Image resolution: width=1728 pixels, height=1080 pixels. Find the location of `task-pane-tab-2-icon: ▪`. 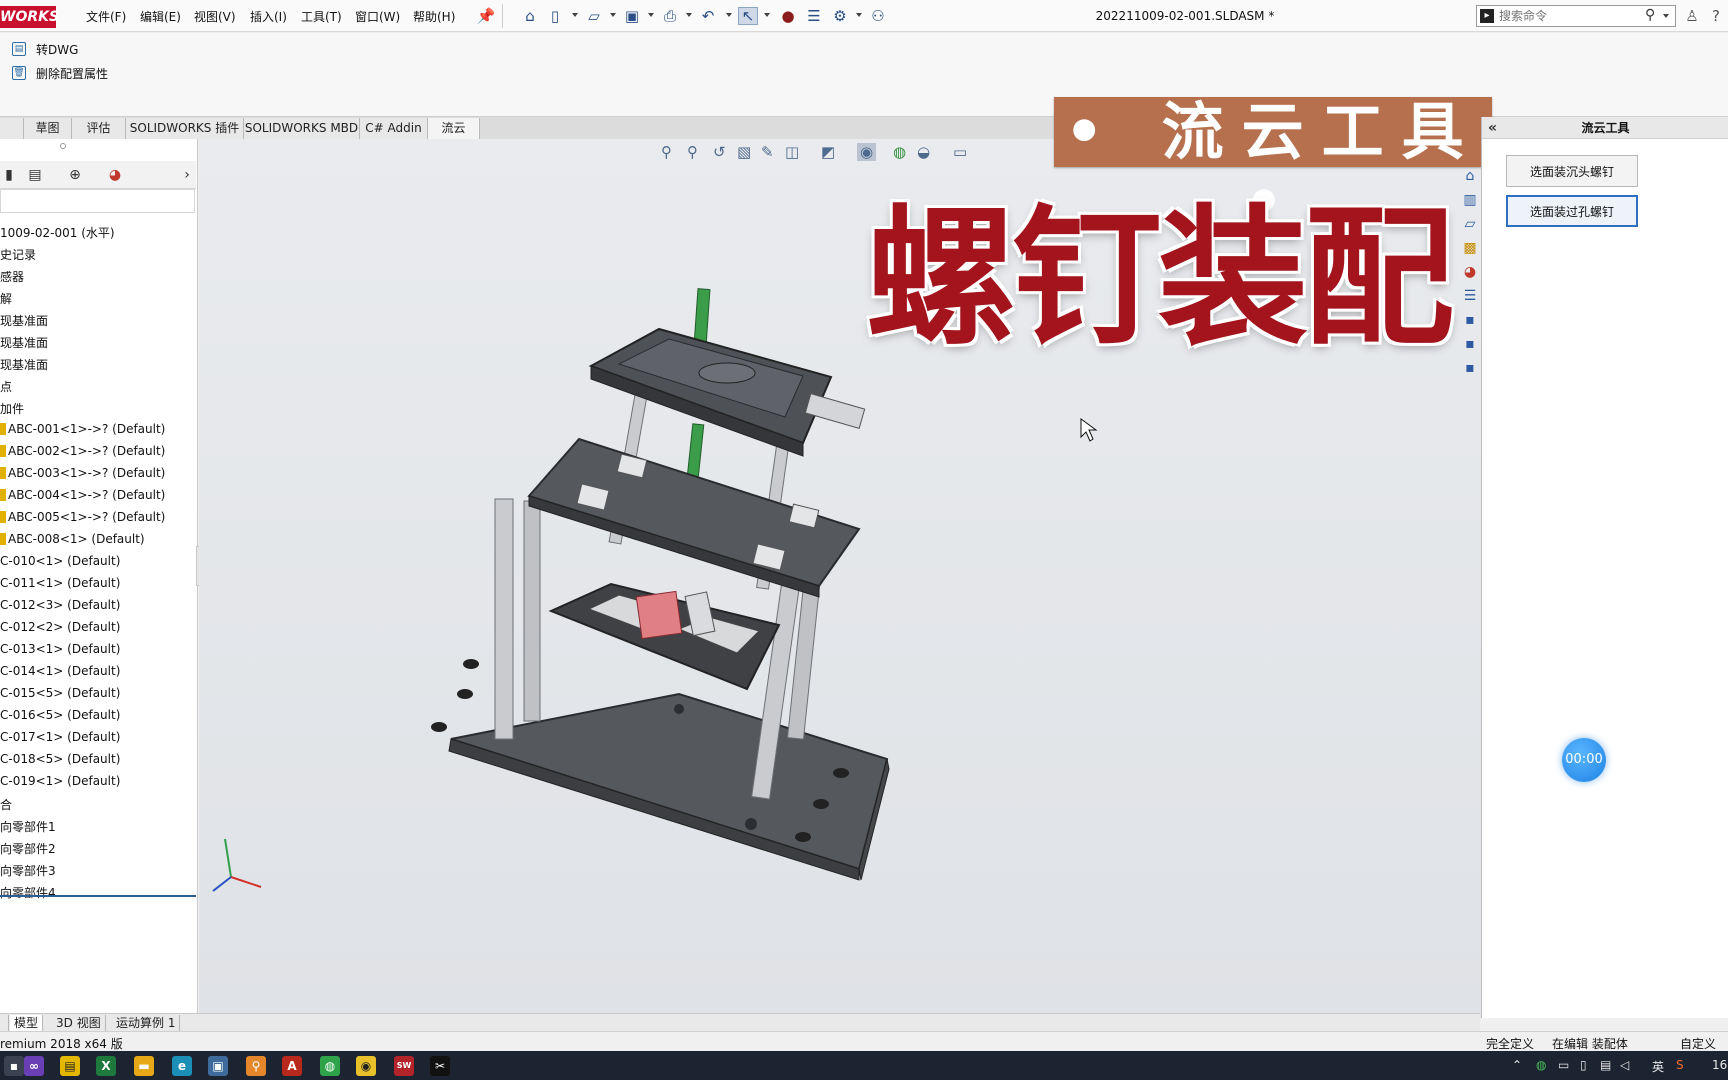

task-pane-tab-2-icon: ▪ is located at coordinates (1470, 344).